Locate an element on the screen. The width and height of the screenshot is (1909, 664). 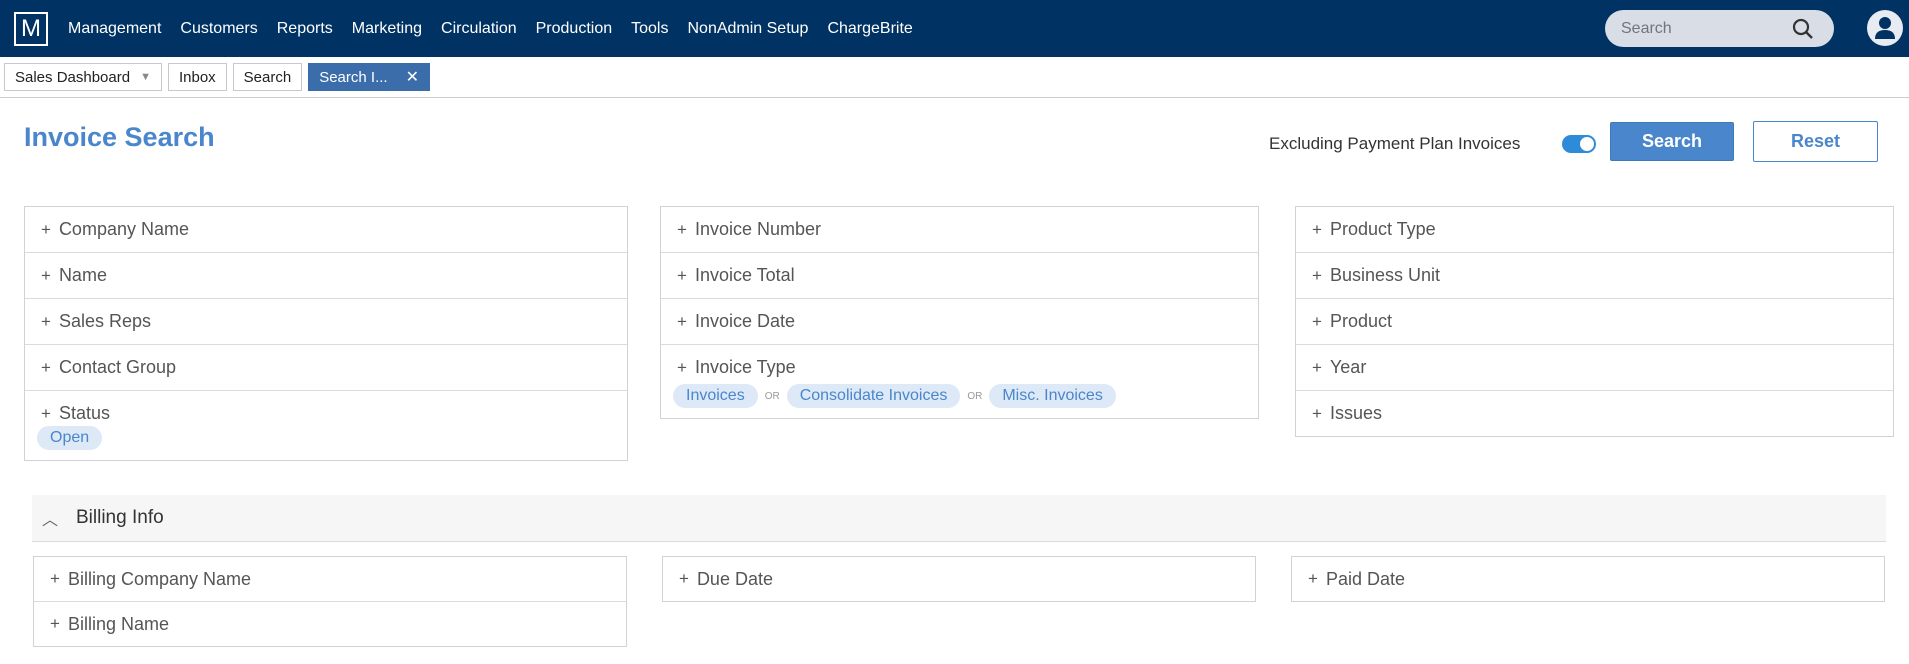
filter-label: Billing Company Name is located at coordinates (159, 578).